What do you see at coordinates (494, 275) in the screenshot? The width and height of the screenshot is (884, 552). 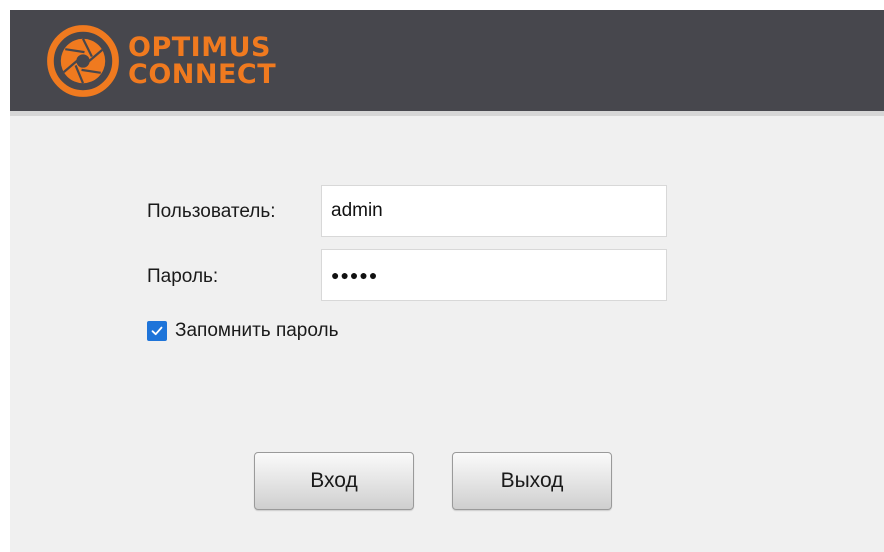 I see `password-field: ●●●●●` at bounding box center [494, 275].